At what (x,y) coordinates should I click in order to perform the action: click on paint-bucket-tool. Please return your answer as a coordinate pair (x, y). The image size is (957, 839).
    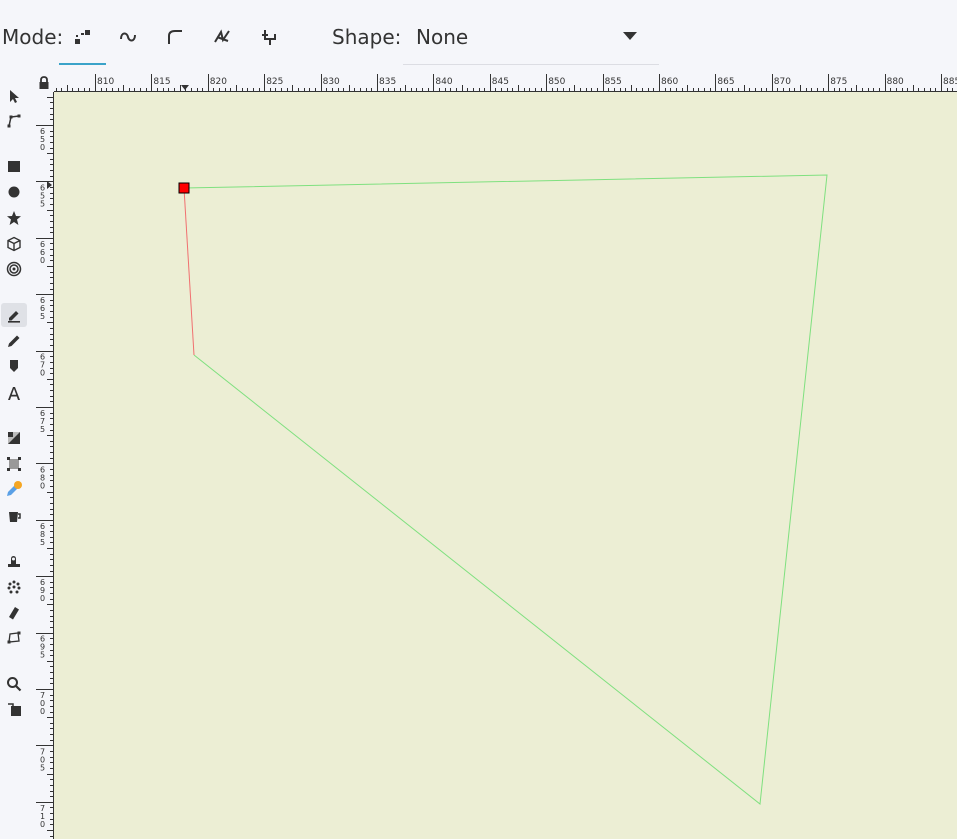
    Looking at the image, I should click on (14, 516).